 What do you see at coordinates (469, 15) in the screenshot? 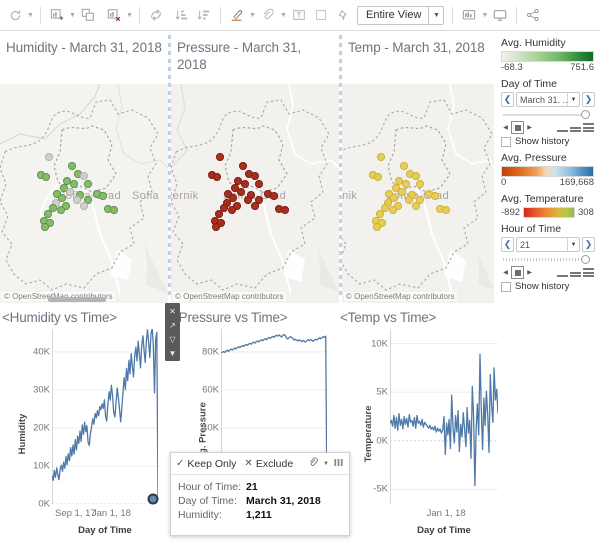
I see `show-me-icon` at bounding box center [469, 15].